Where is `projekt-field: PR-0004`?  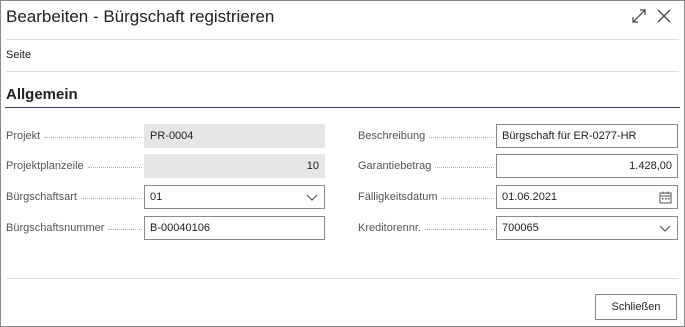
projekt-field: PR-0004 is located at coordinates (234, 136).